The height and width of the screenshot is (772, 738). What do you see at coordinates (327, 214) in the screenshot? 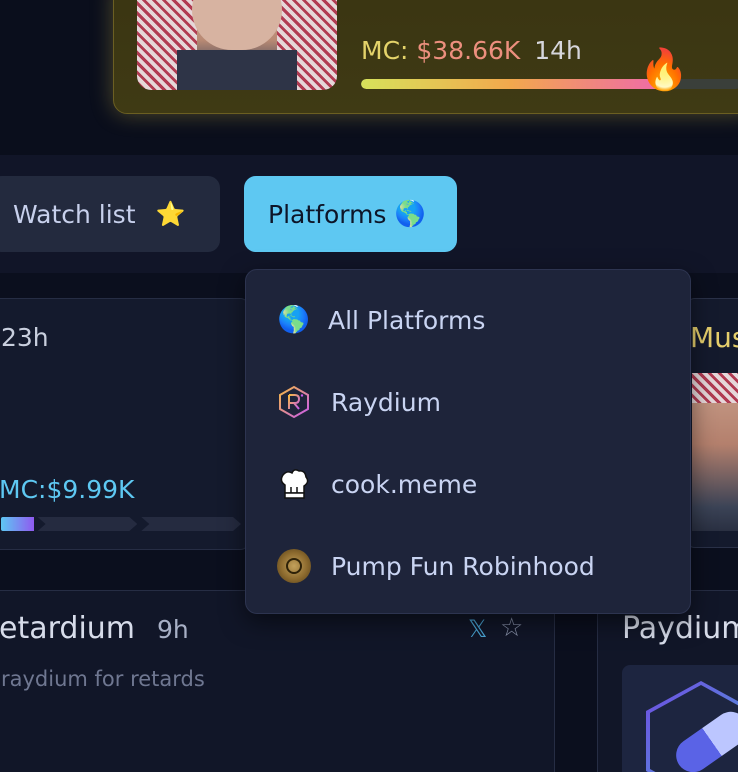
I see `platforms-label: Platforms` at bounding box center [327, 214].